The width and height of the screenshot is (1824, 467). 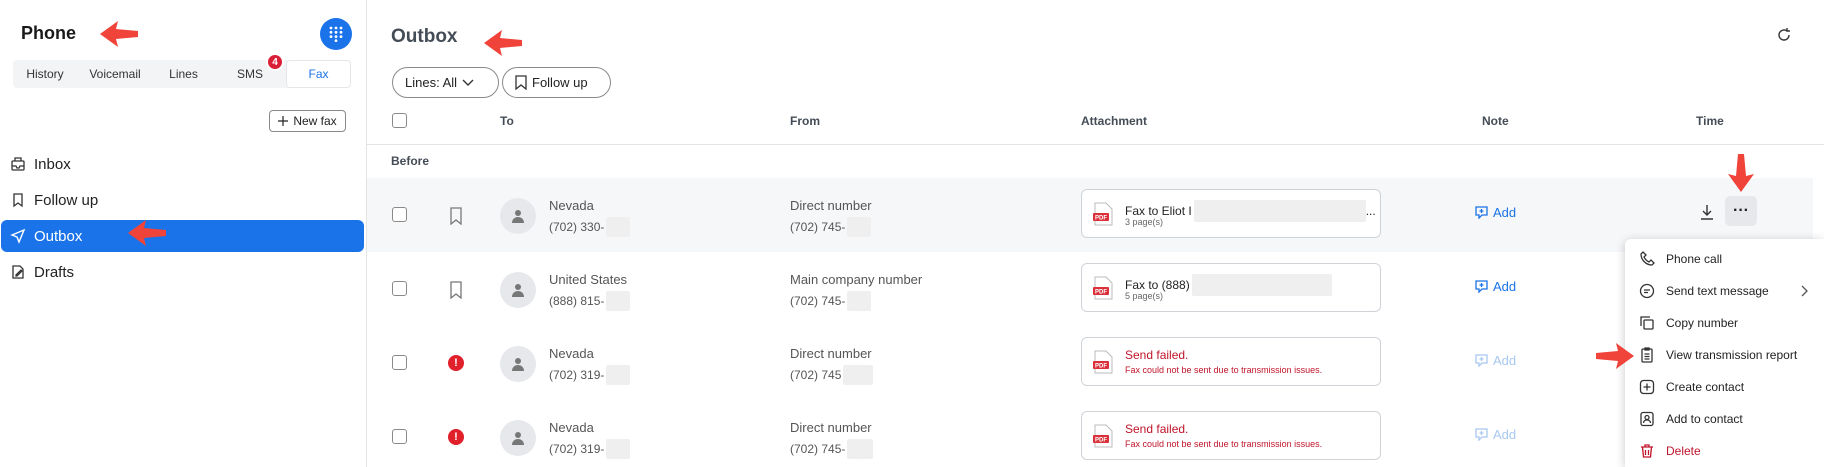 What do you see at coordinates (818, 449) in the screenshot?
I see `from-number-text: (702) 745-` at bounding box center [818, 449].